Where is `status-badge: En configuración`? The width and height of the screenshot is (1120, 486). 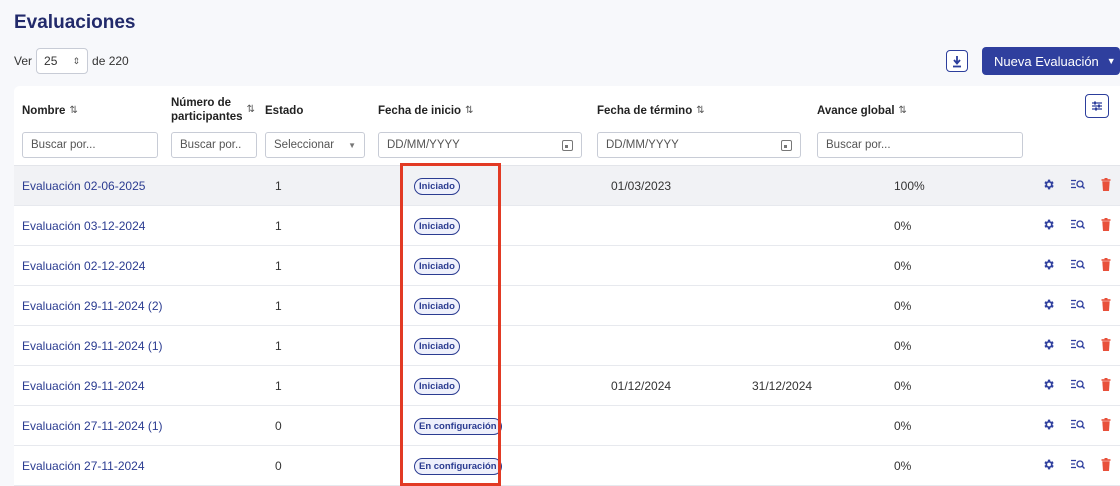 status-badge: En configuración is located at coordinates (458, 466).